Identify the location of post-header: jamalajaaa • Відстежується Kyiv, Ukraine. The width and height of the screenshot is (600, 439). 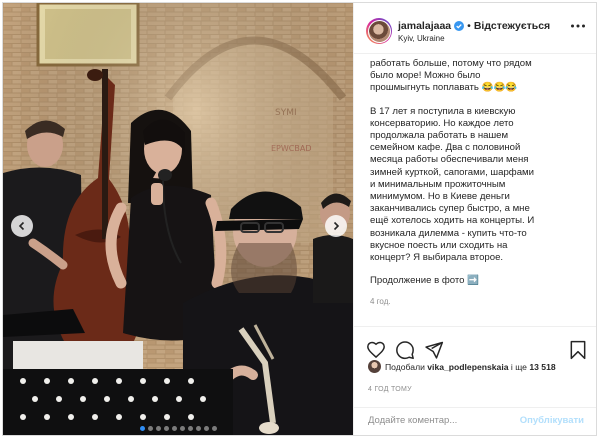
(475, 28).